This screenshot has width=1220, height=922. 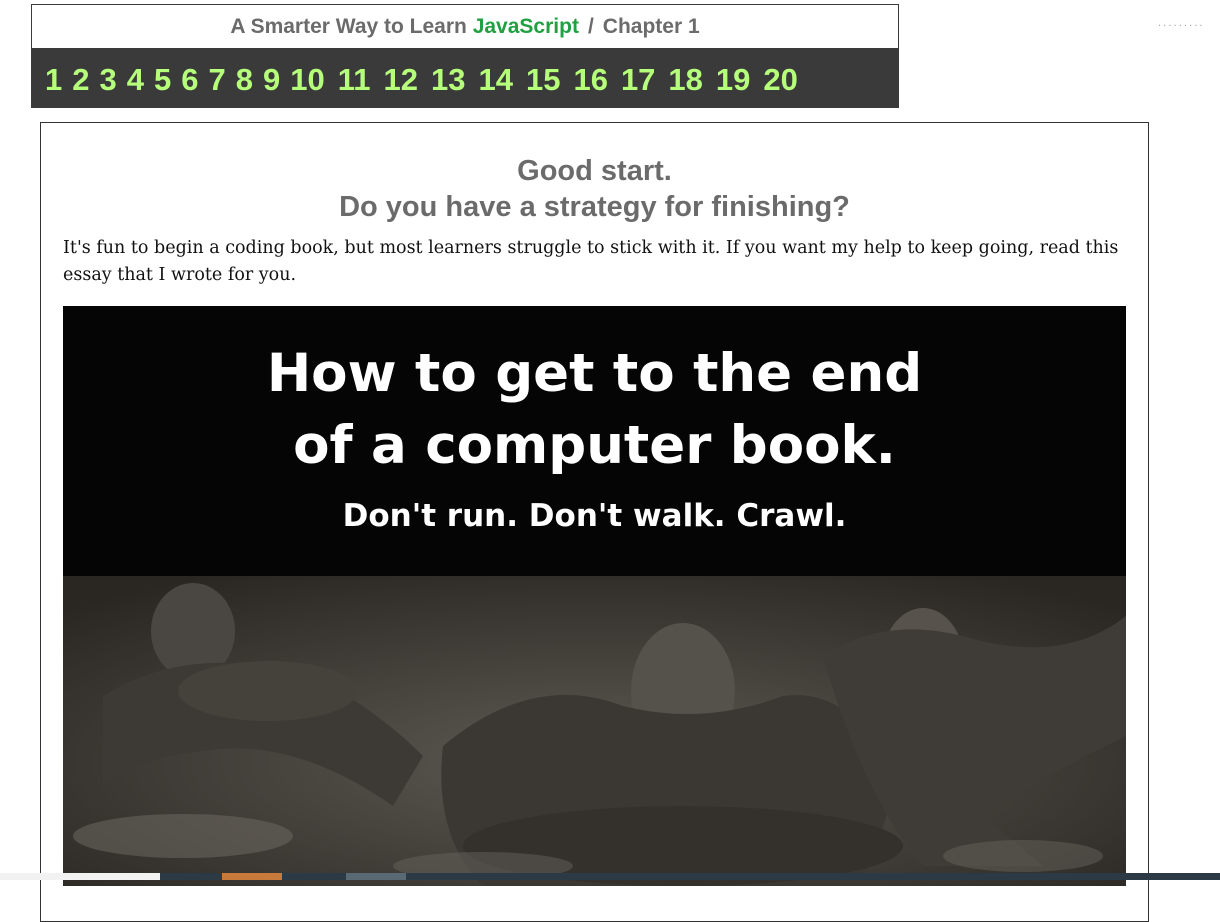 What do you see at coordinates (162, 80) in the screenshot?
I see `chapter-link-5: 5` at bounding box center [162, 80].